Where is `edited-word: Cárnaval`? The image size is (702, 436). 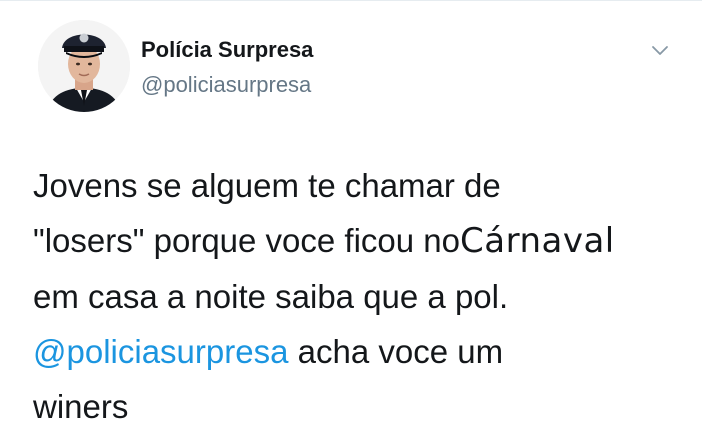 edited-word: Cárnaval is located at coordinates (537, 241).